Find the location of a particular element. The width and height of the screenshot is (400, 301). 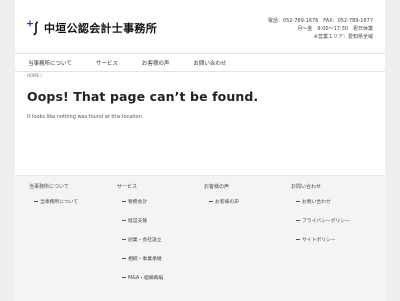

footer-link-succession: 相続・事業承継 is located at coordinates (163, 258).